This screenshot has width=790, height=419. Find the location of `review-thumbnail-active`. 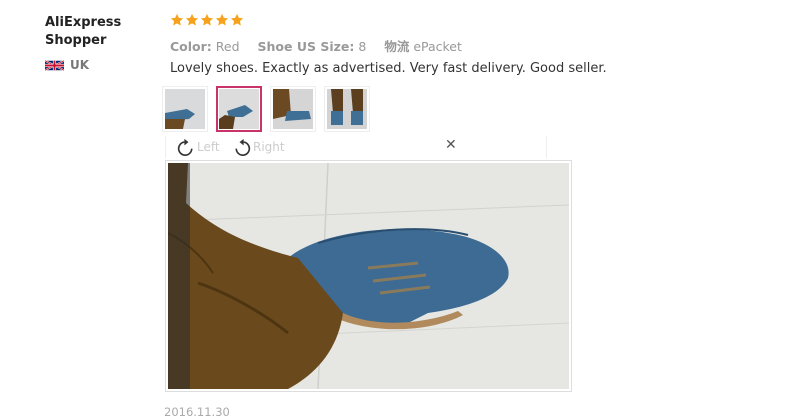

review-thumbnail-active is located at coordinates (239, 109).